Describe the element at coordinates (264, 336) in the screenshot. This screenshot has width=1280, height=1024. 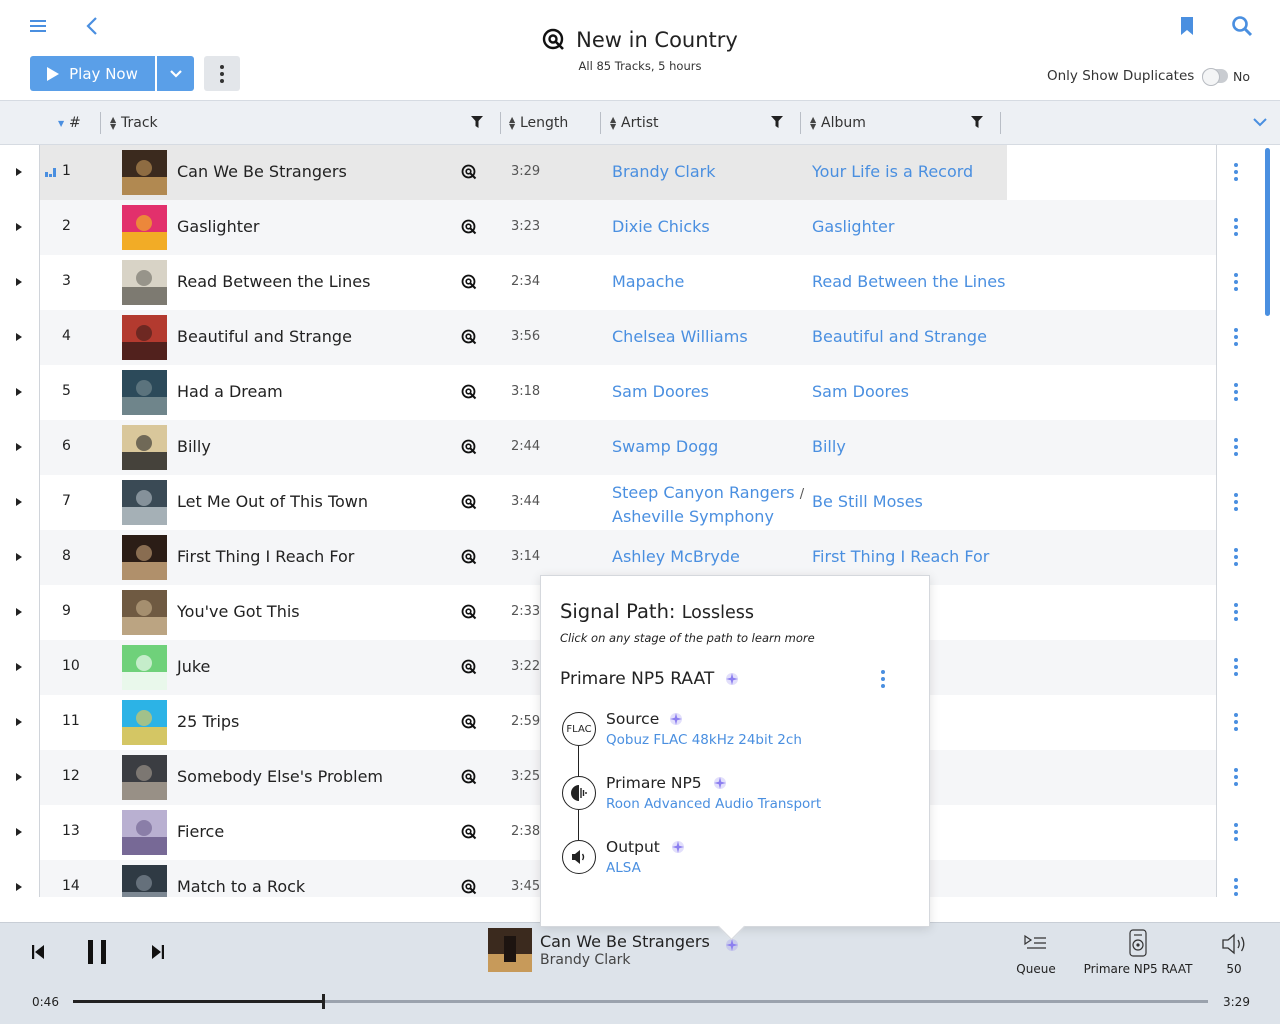
I see `track-title: Beautiful and Strange` at that location.